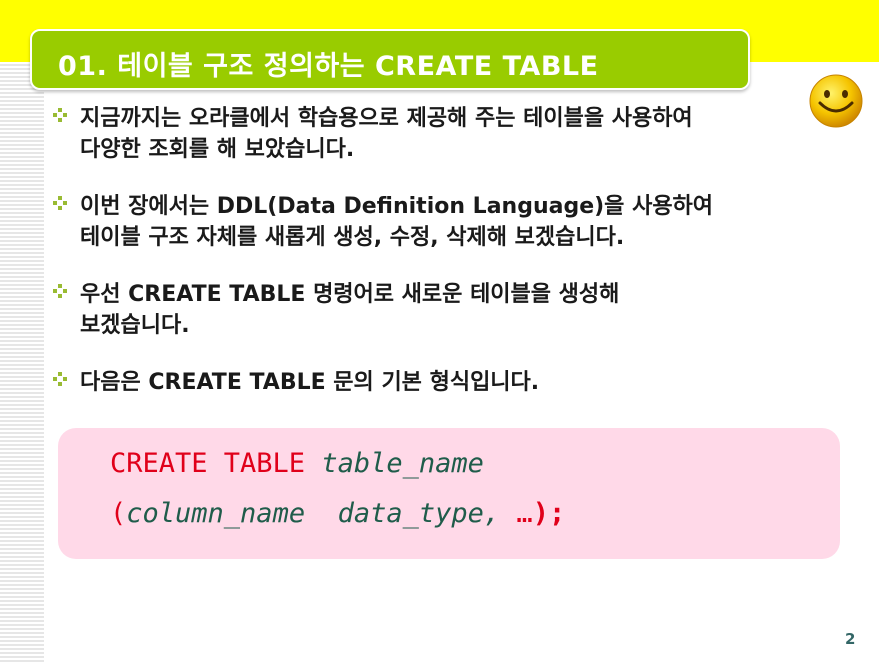 This screenshot has width=879, height=664. Describe the element at coordinates (216, 513) in the screenshot. I see `column-name-placeholder: column_name` at that location.